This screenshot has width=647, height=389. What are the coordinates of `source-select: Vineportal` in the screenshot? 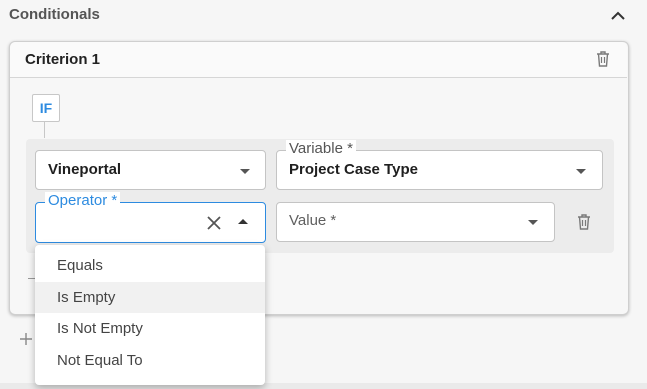 It's located at (150, 170).